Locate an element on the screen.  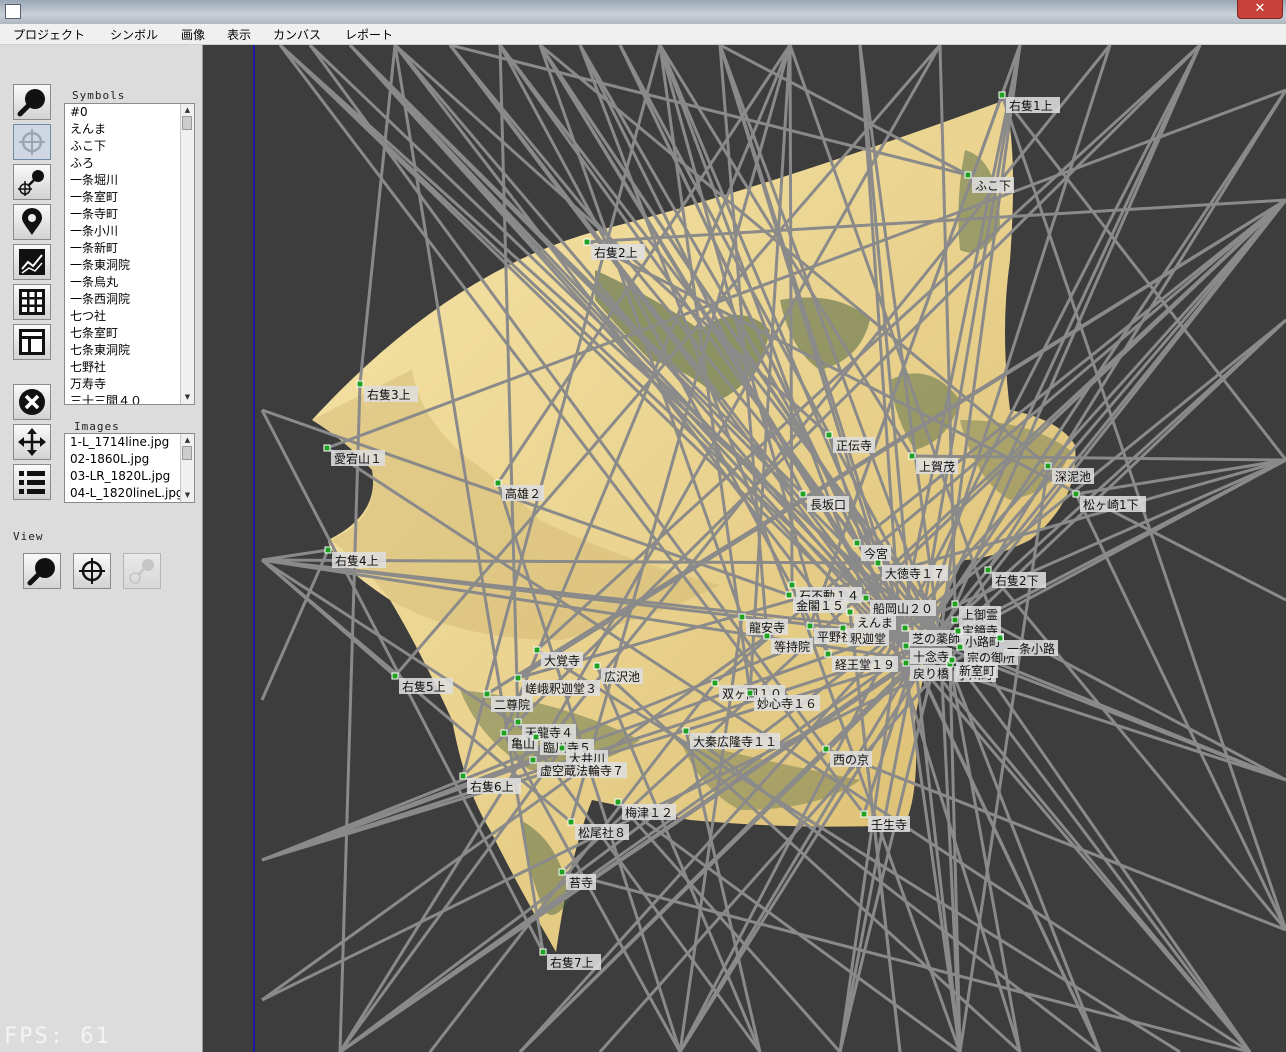
symbol-list-item: 七条東洞院 is located at coordinates (129, 350).